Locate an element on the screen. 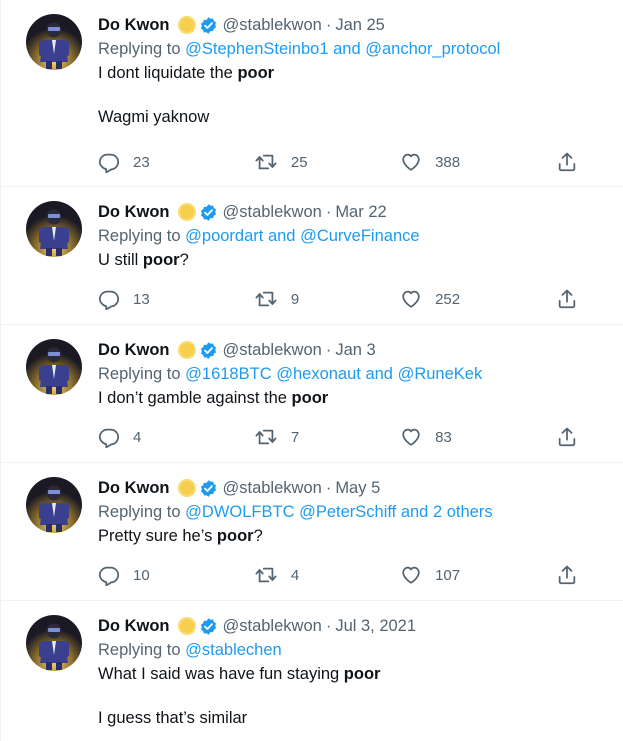 The image size is (623, 741). text-segment: What I said was have fun staying is located at coordinates (221, 674).